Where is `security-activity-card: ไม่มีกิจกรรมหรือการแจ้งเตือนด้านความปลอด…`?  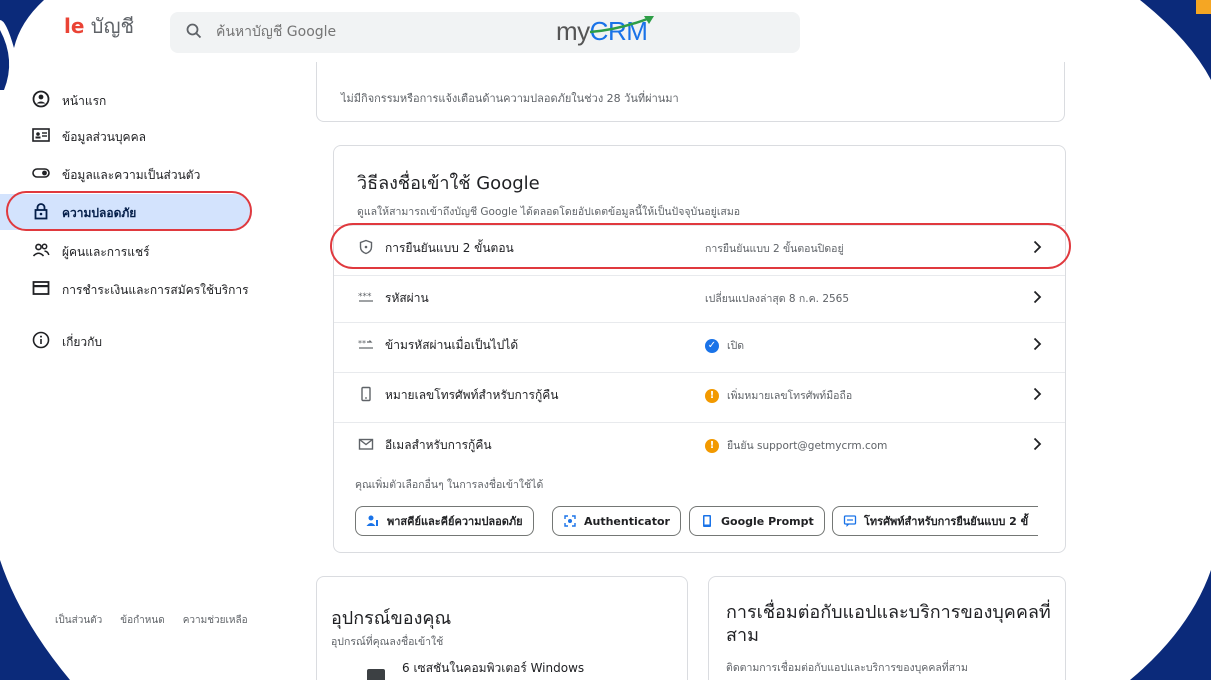
security-activity-card: ไม่มีกิจกรรมหรือการแจ้งเตือนด้านความปลอด… is located at coordinates (690, 92).